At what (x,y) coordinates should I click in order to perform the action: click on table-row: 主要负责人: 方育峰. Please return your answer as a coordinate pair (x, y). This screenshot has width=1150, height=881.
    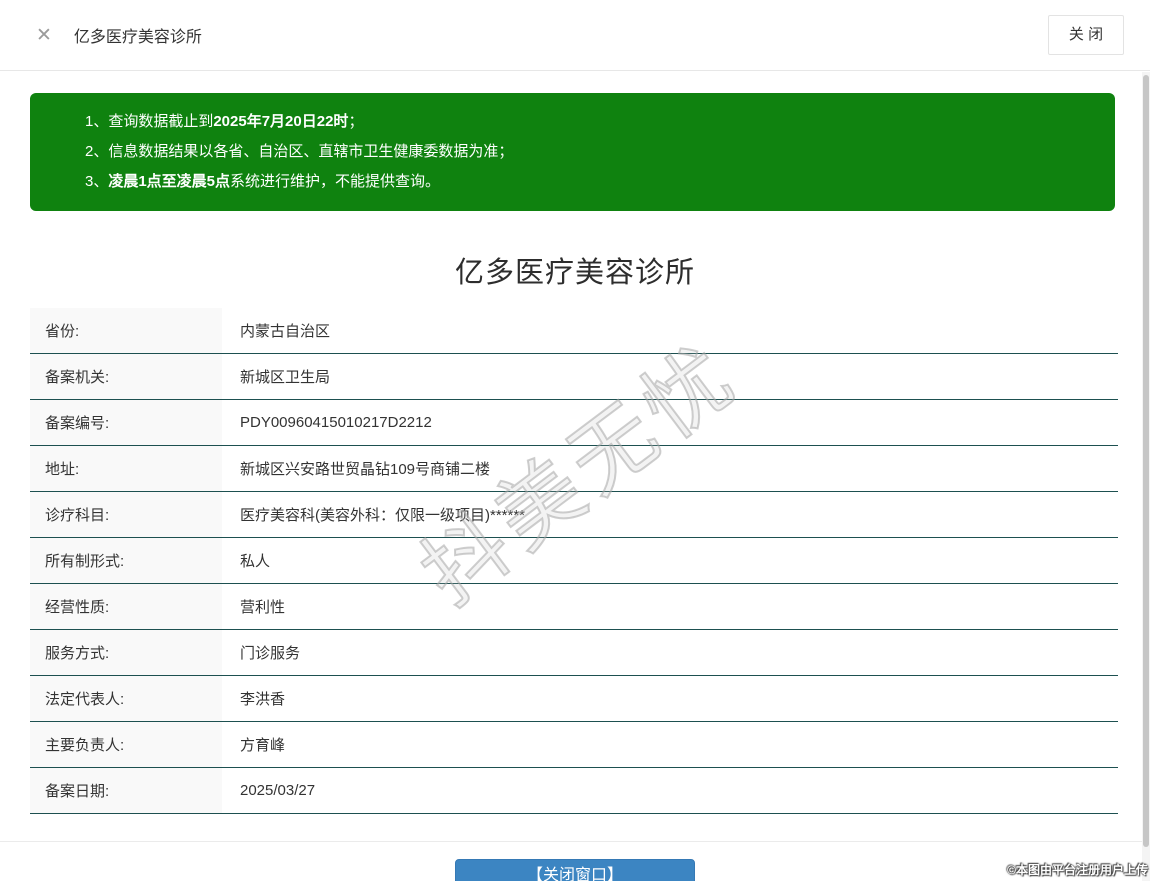
    Looking at the image, I should click on (574, 745).